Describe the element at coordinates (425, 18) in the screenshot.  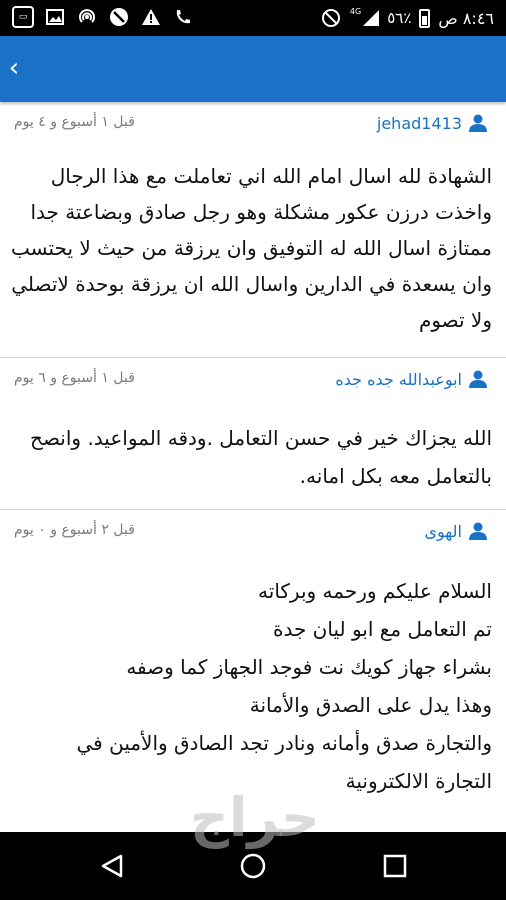
I see `battery-icon` at that location.